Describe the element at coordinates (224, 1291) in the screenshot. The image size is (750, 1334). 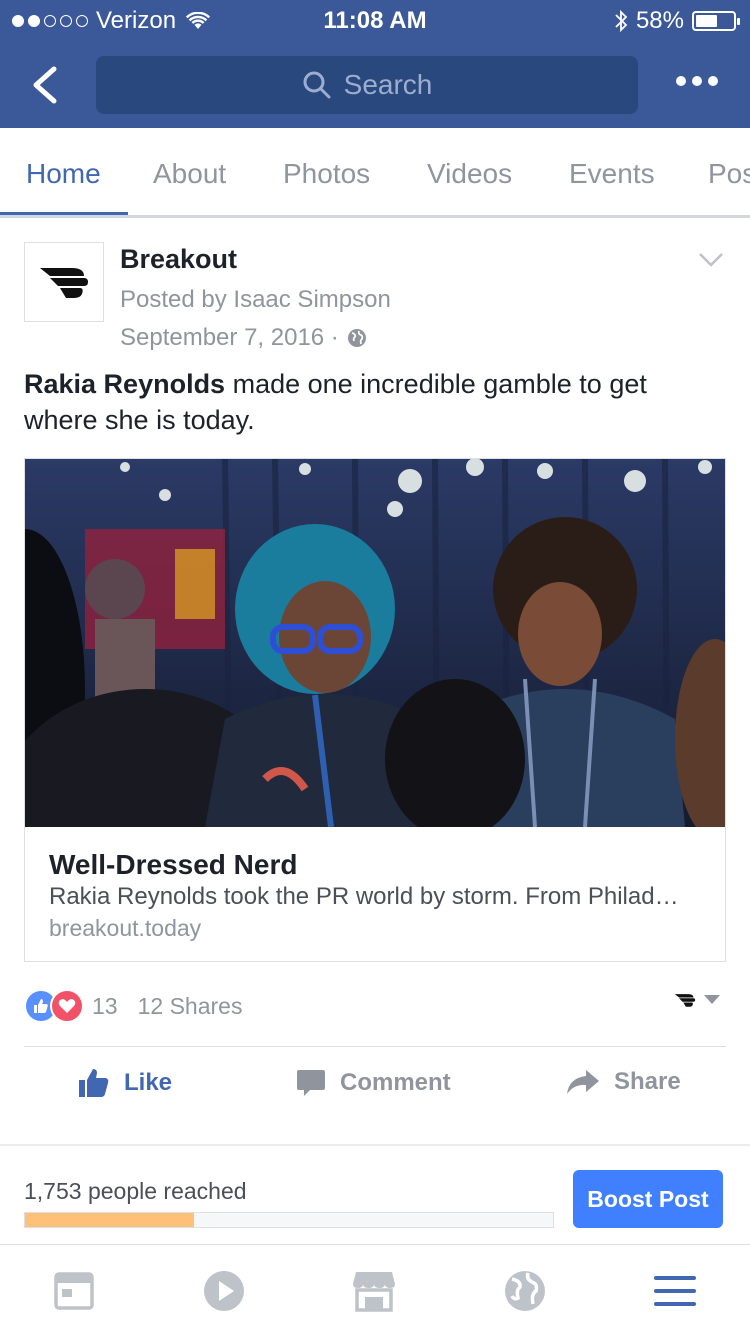
I see `video-play-icon` at that location.